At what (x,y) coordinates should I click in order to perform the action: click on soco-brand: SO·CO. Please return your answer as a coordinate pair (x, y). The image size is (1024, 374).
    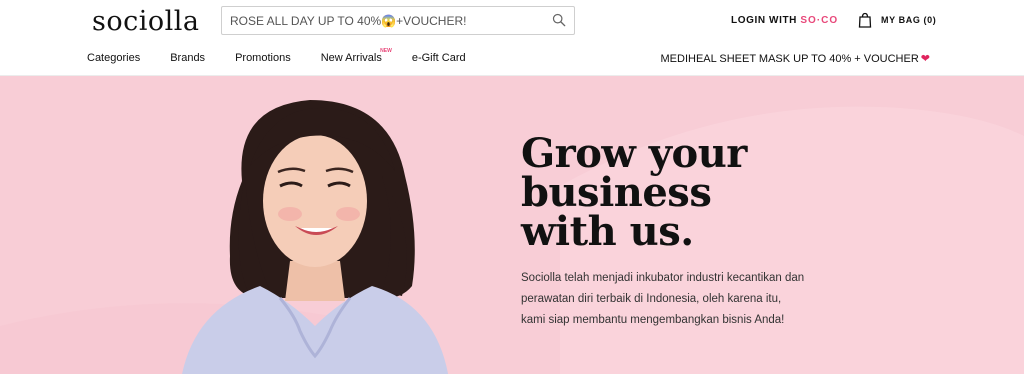
    Looking at the image, I should click on (819, 20).